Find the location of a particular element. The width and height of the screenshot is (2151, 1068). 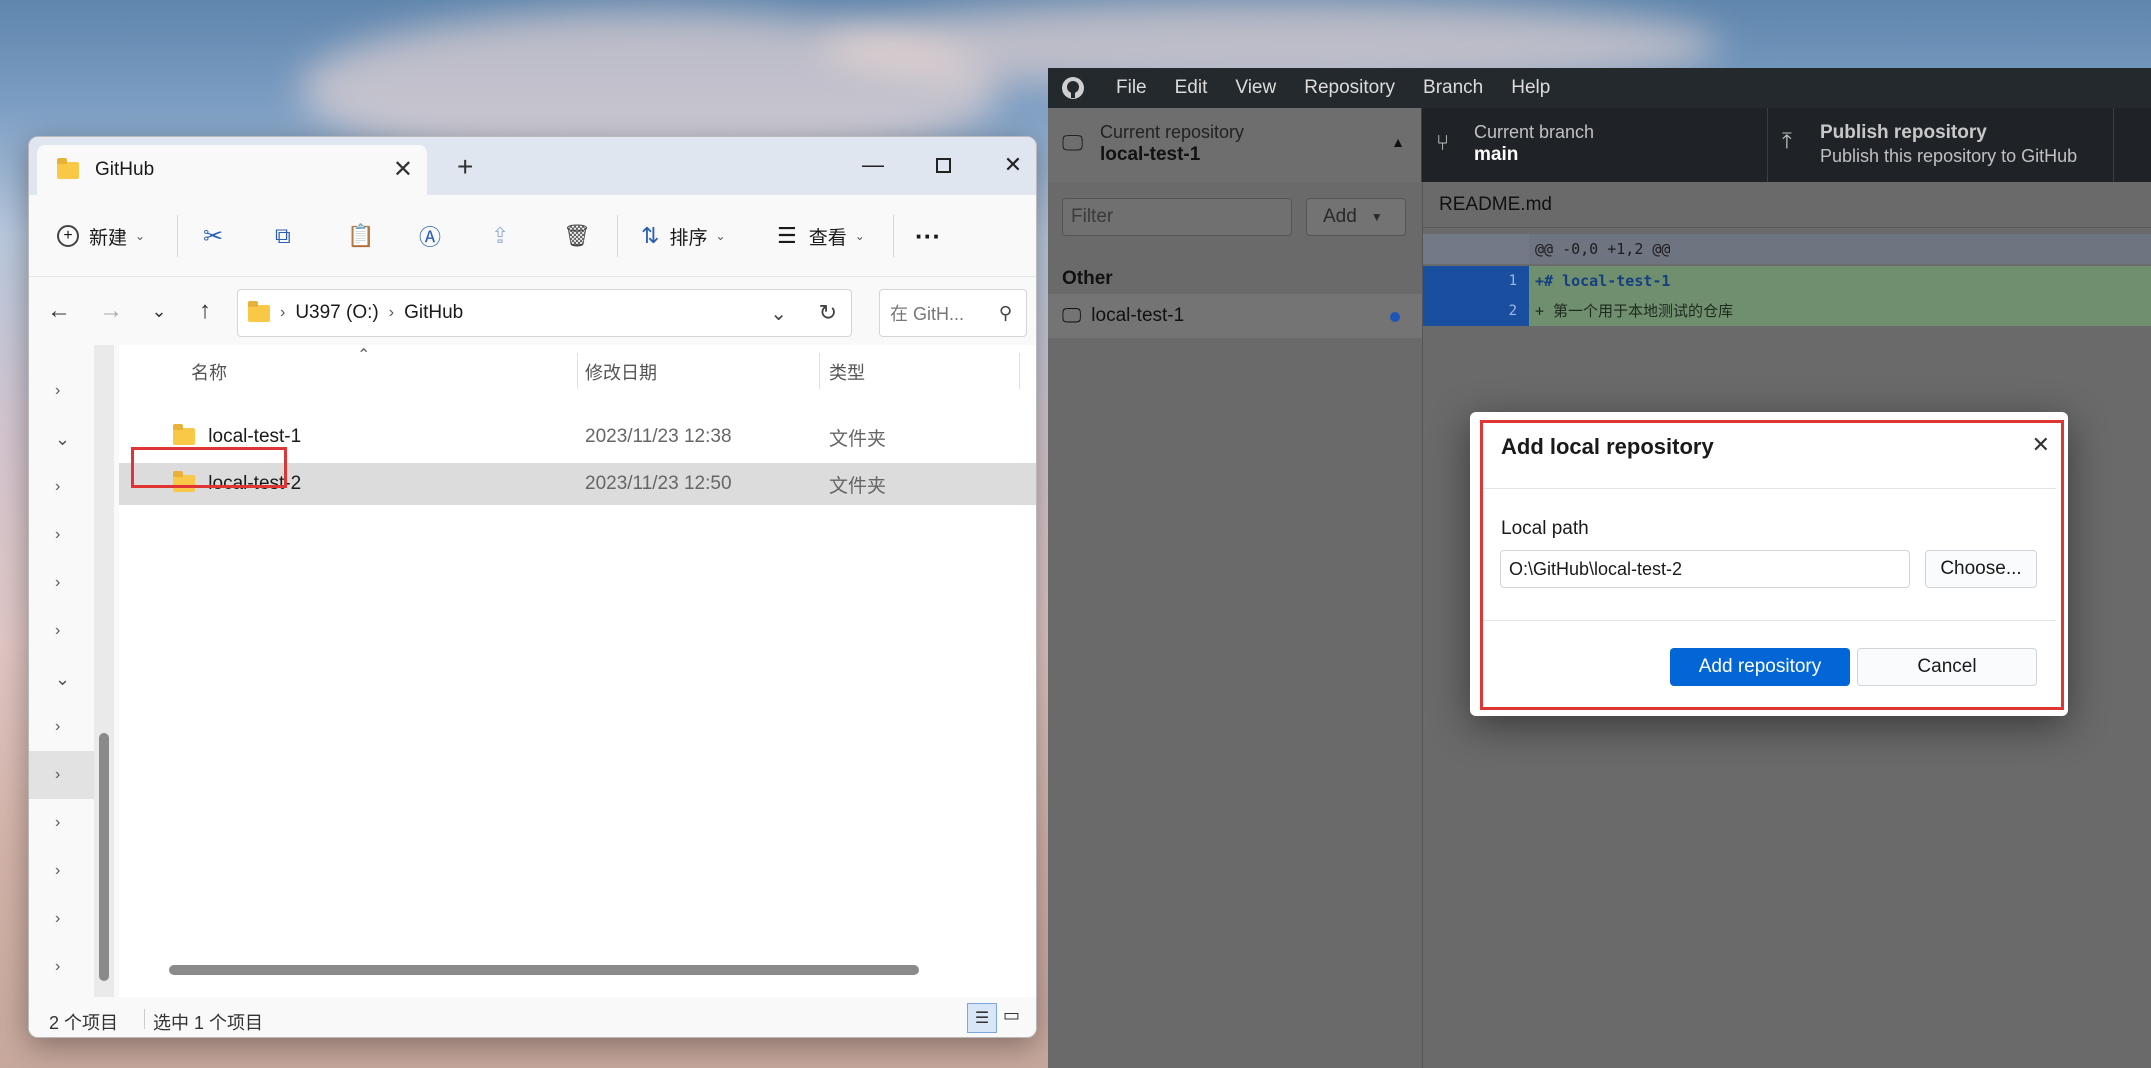

rename-button: Ⓐ is located at coordinates (430, 236).